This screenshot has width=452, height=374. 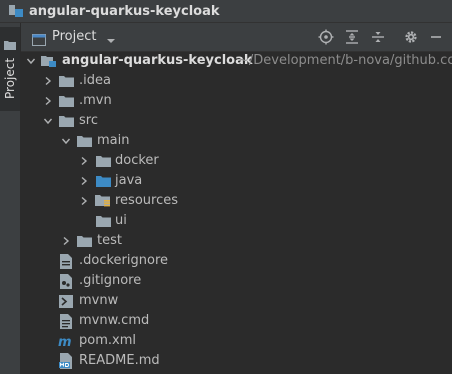 What do you see at coordinates (103, 201) in the screenshot?
I see `resources-folder-icon` at bounding box center [103, 201].